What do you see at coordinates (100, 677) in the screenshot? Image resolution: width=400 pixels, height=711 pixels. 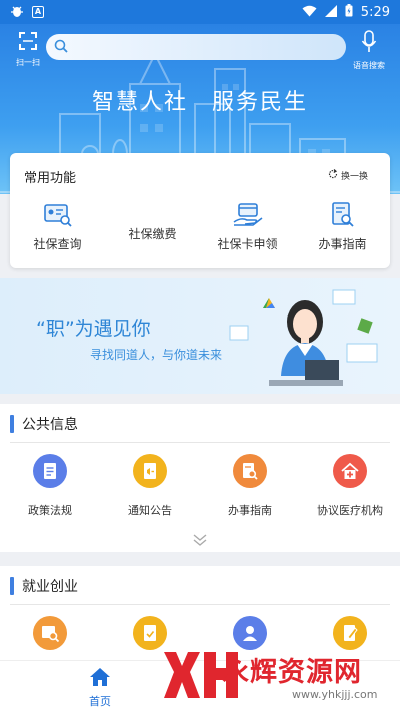 I see `home-icon` at bounding box center [100, 677].